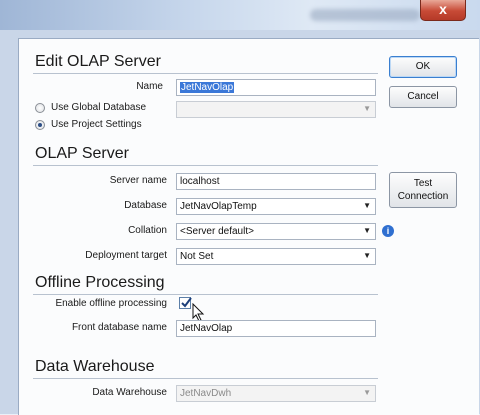  I want to click on global-database-select: ▼, so click(276, 109).